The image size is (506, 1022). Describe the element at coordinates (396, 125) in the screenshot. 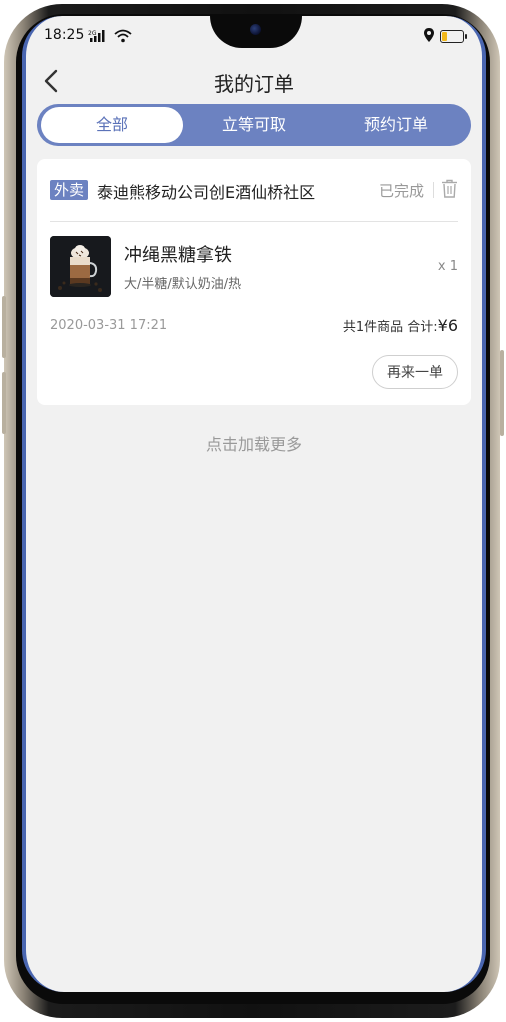

I see `tab-reservation: 预约订单` at that location.